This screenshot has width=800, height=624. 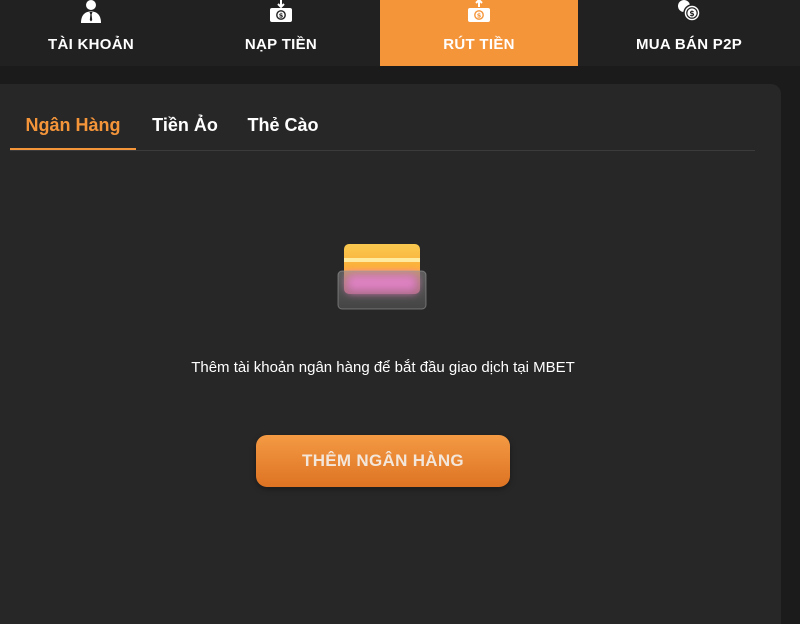 I want to click on withdraw-icon: $, so click(x=479, y=12).